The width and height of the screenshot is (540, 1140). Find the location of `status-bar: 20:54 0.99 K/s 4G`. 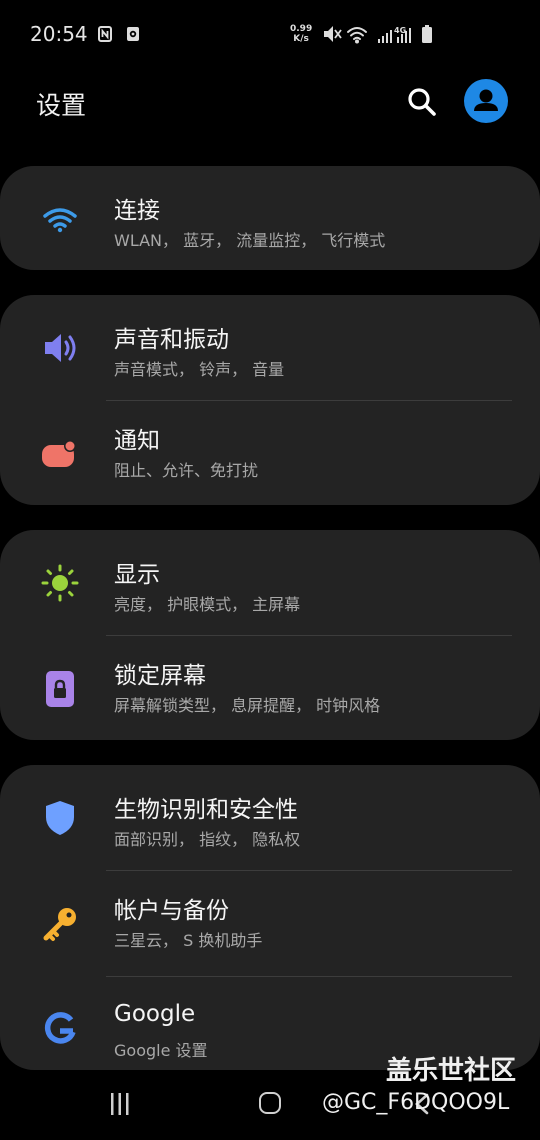

status-bar: 20:54 0.99 K/s 4G is located at coordinates (270, 36).